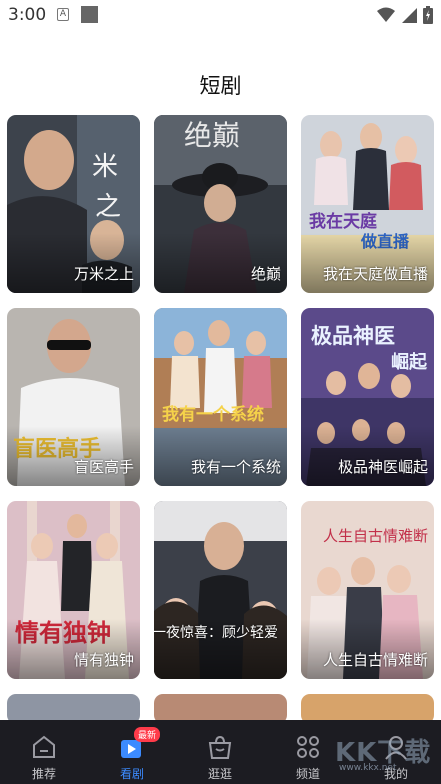 This screenshot has width=441, height=784. Describe the element at coordinates (368, 768) in the screenshot. I see `watermark-url: www.kkx.net` at that location.